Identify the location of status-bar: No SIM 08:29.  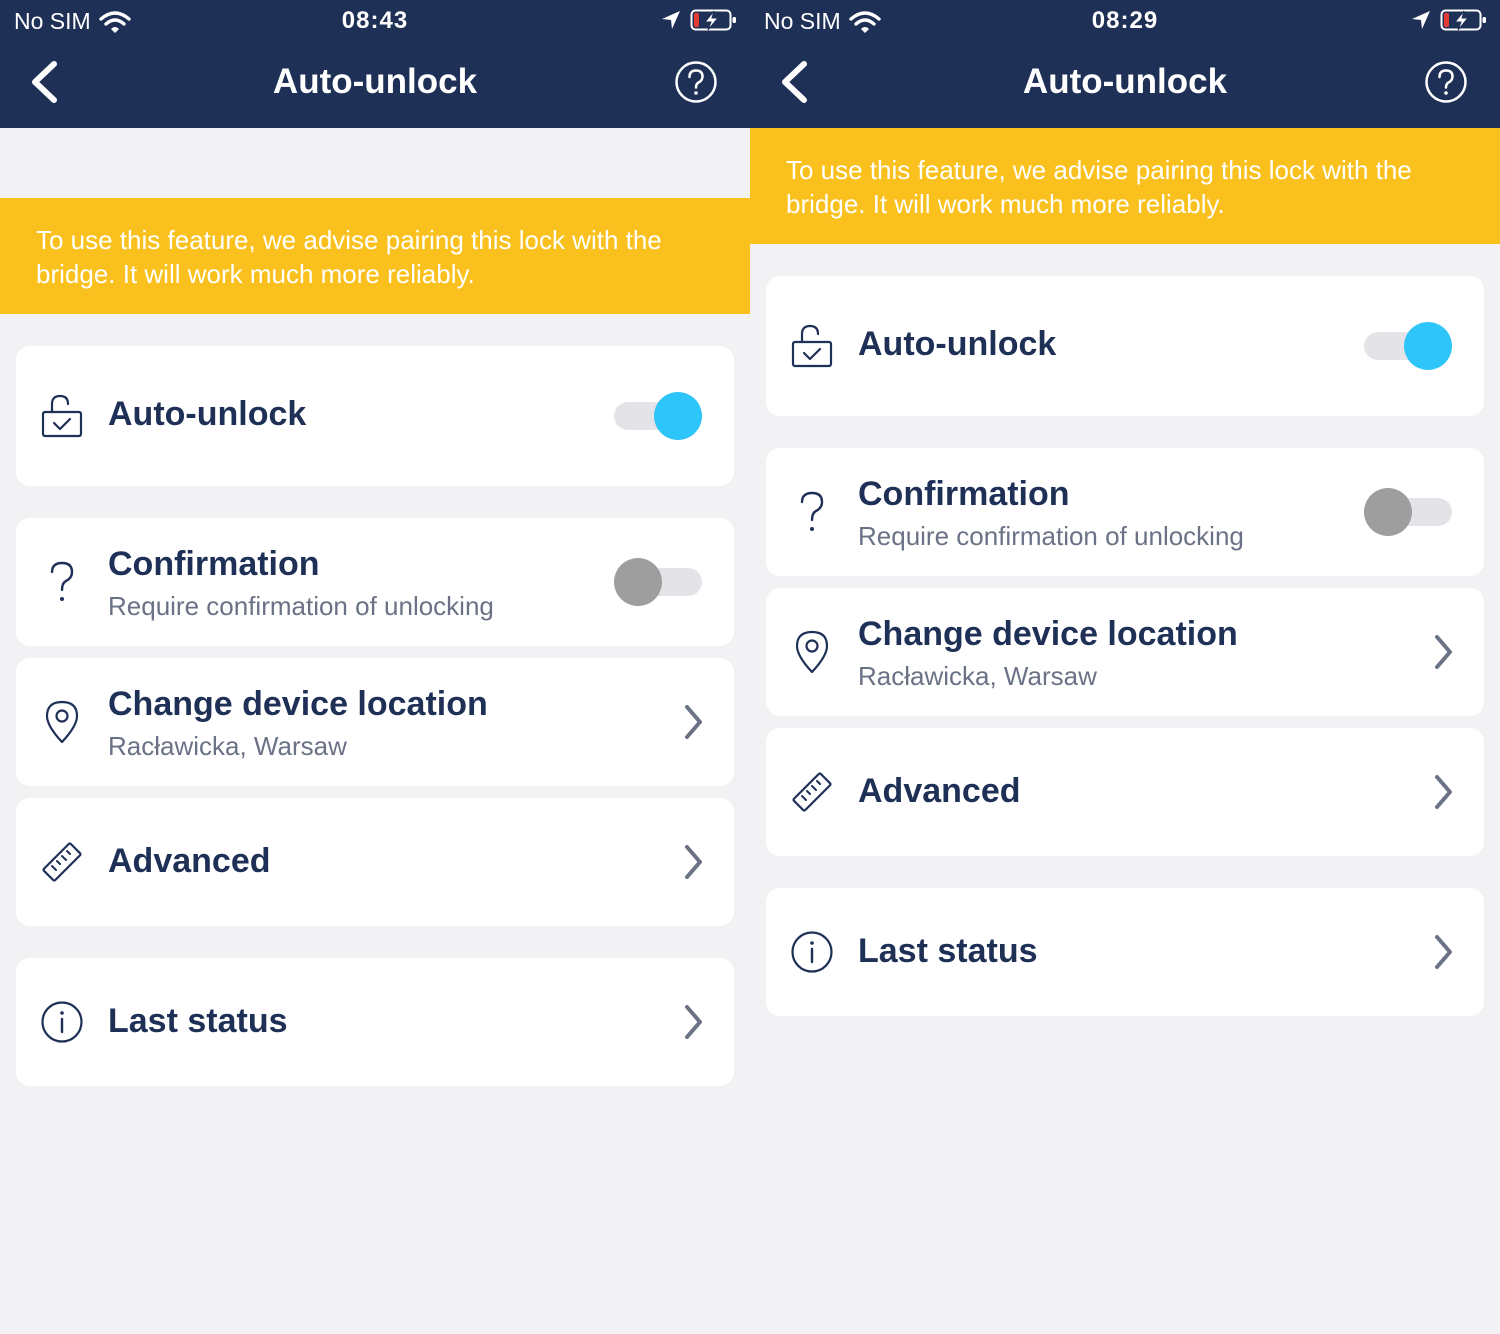
(1125, 21).